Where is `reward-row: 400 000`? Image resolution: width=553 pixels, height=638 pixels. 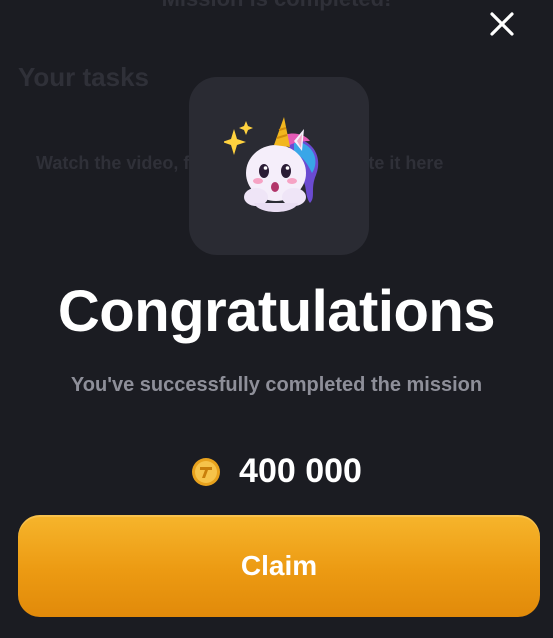 reward-row: 400 000 is located at coordinates (276, 471).